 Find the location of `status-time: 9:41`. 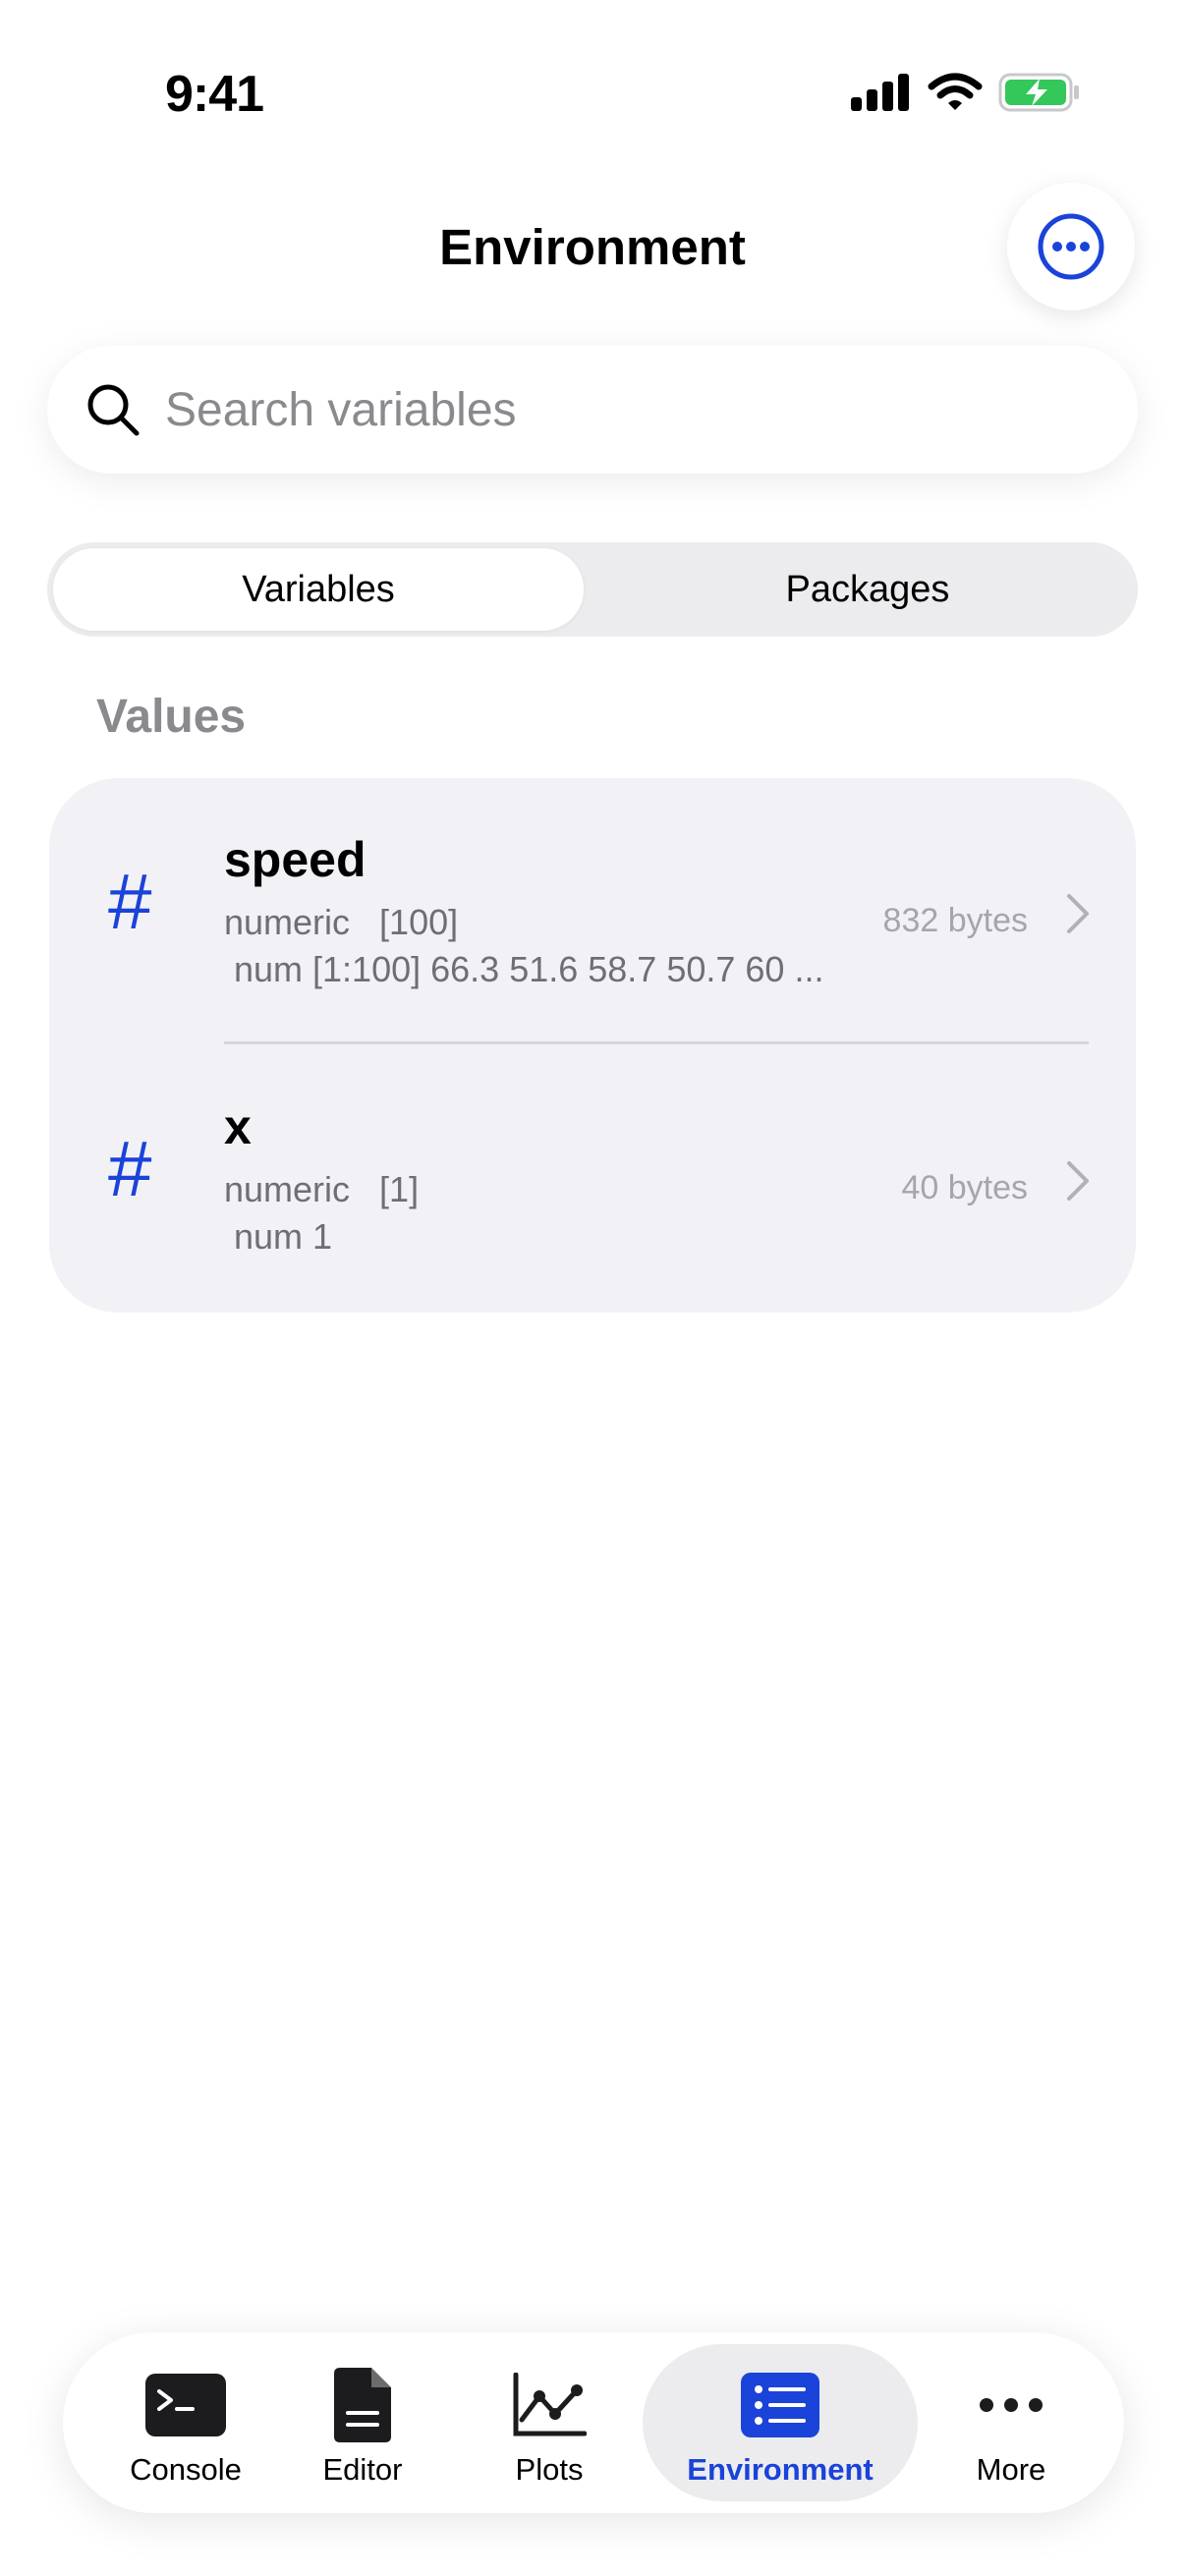

status-time: 9:41 is located at coordinates (215, 94).